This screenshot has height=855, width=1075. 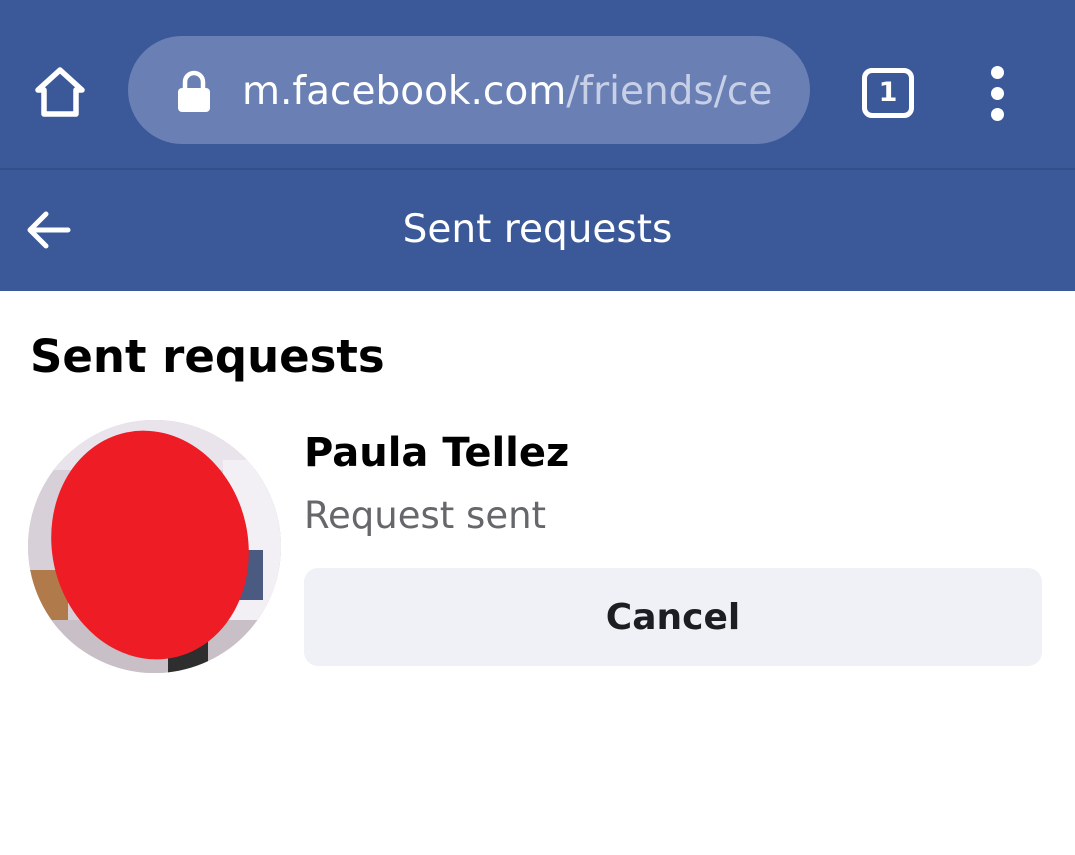 I want to click on page-header: Sent requests, so click(x=537, y=229).